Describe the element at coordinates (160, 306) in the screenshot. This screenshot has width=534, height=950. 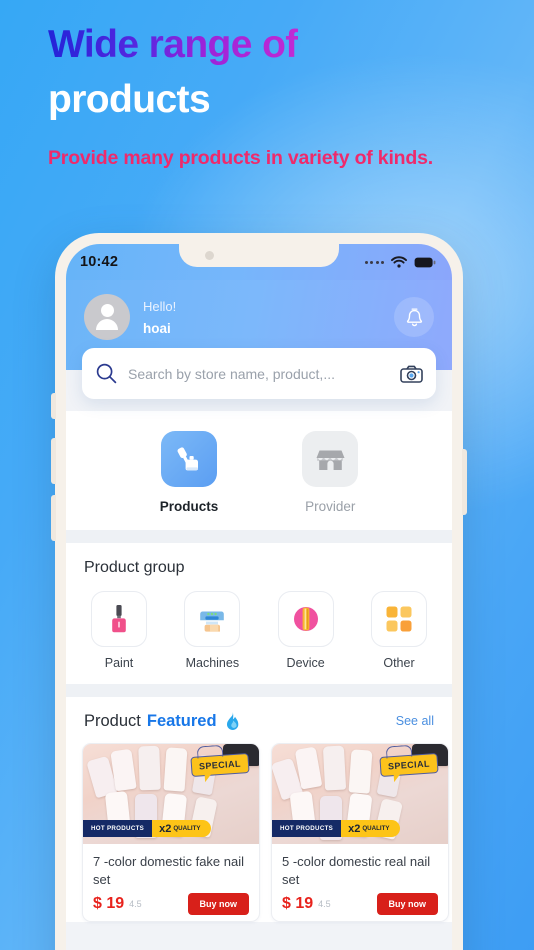
I see `greeting-text: Hello!` at that location.